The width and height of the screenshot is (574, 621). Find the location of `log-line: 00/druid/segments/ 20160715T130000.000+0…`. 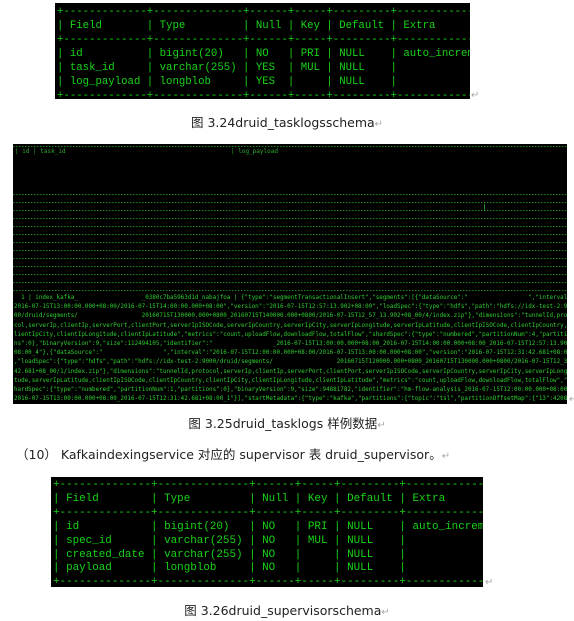

log-line: 00/druid/segments/ 20160715T130000.000+0… is located at coordinates (290, 316).